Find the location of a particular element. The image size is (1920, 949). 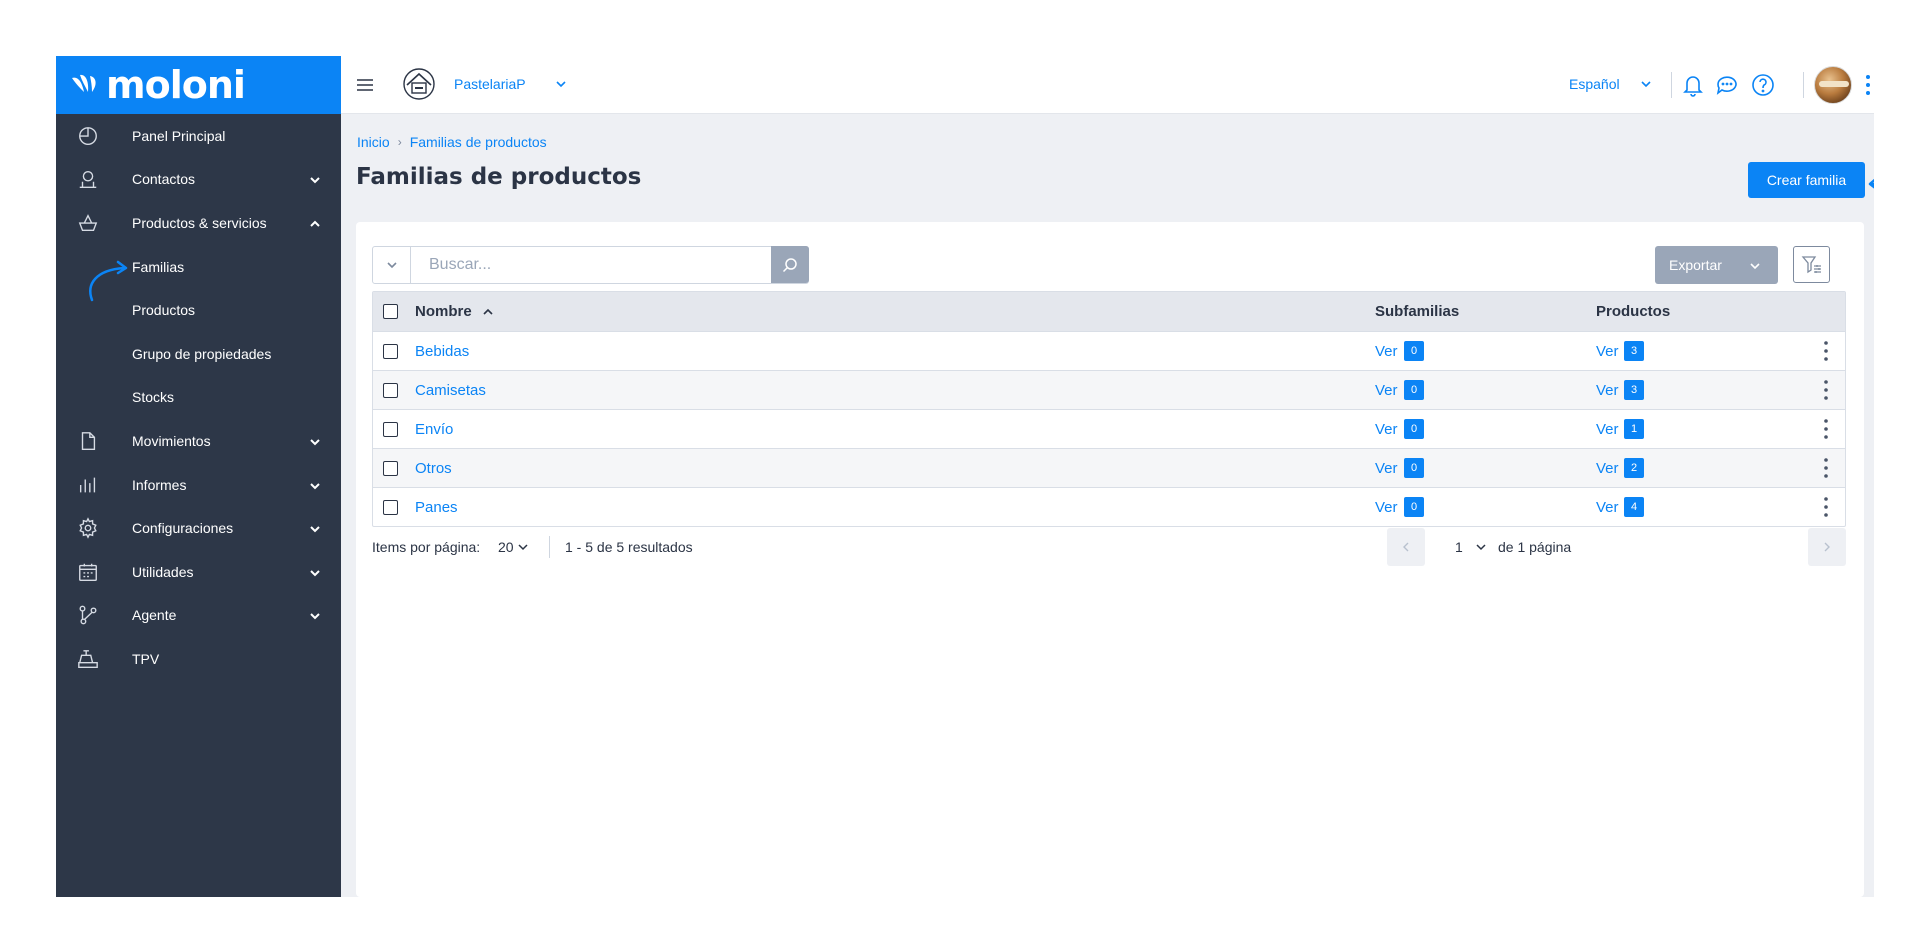

sidebar-item-informes: Informes is located at coordinates (198, 485).